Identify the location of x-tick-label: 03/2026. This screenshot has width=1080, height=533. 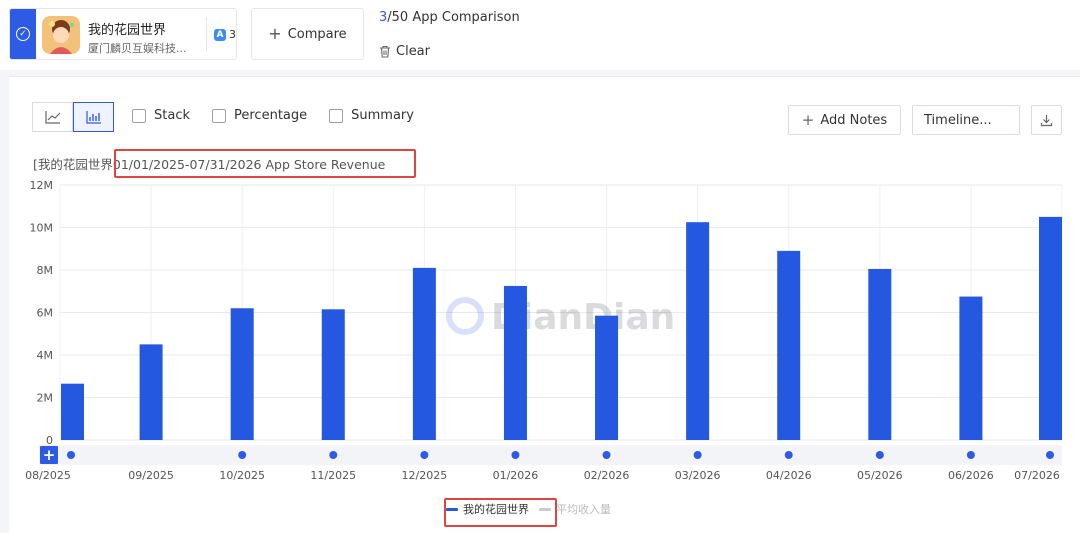
(698, 475).